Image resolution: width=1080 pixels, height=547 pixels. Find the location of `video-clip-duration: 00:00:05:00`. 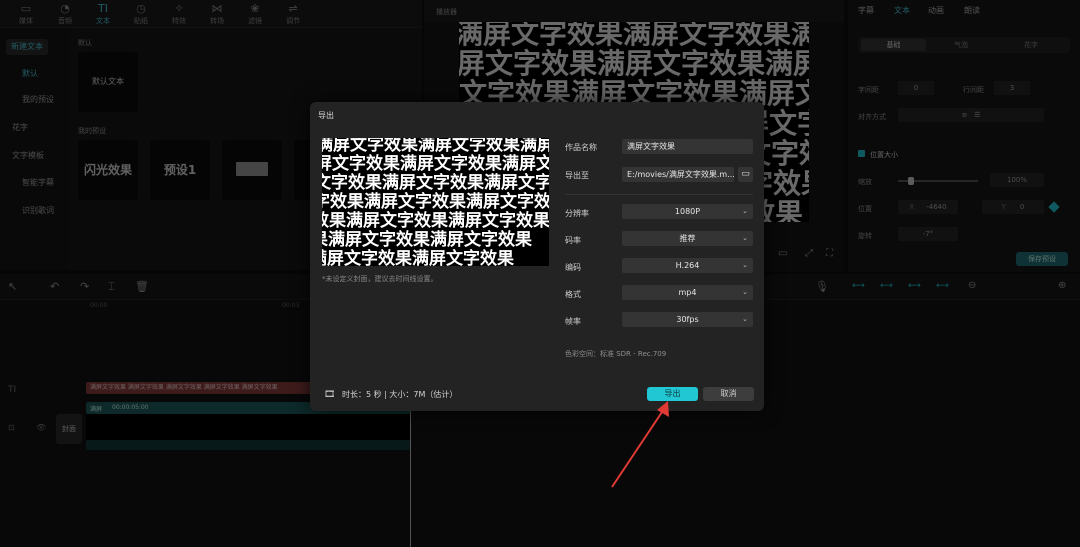

video-clip-duration: 00:00:05:00 is located at coordinates (130, 407).